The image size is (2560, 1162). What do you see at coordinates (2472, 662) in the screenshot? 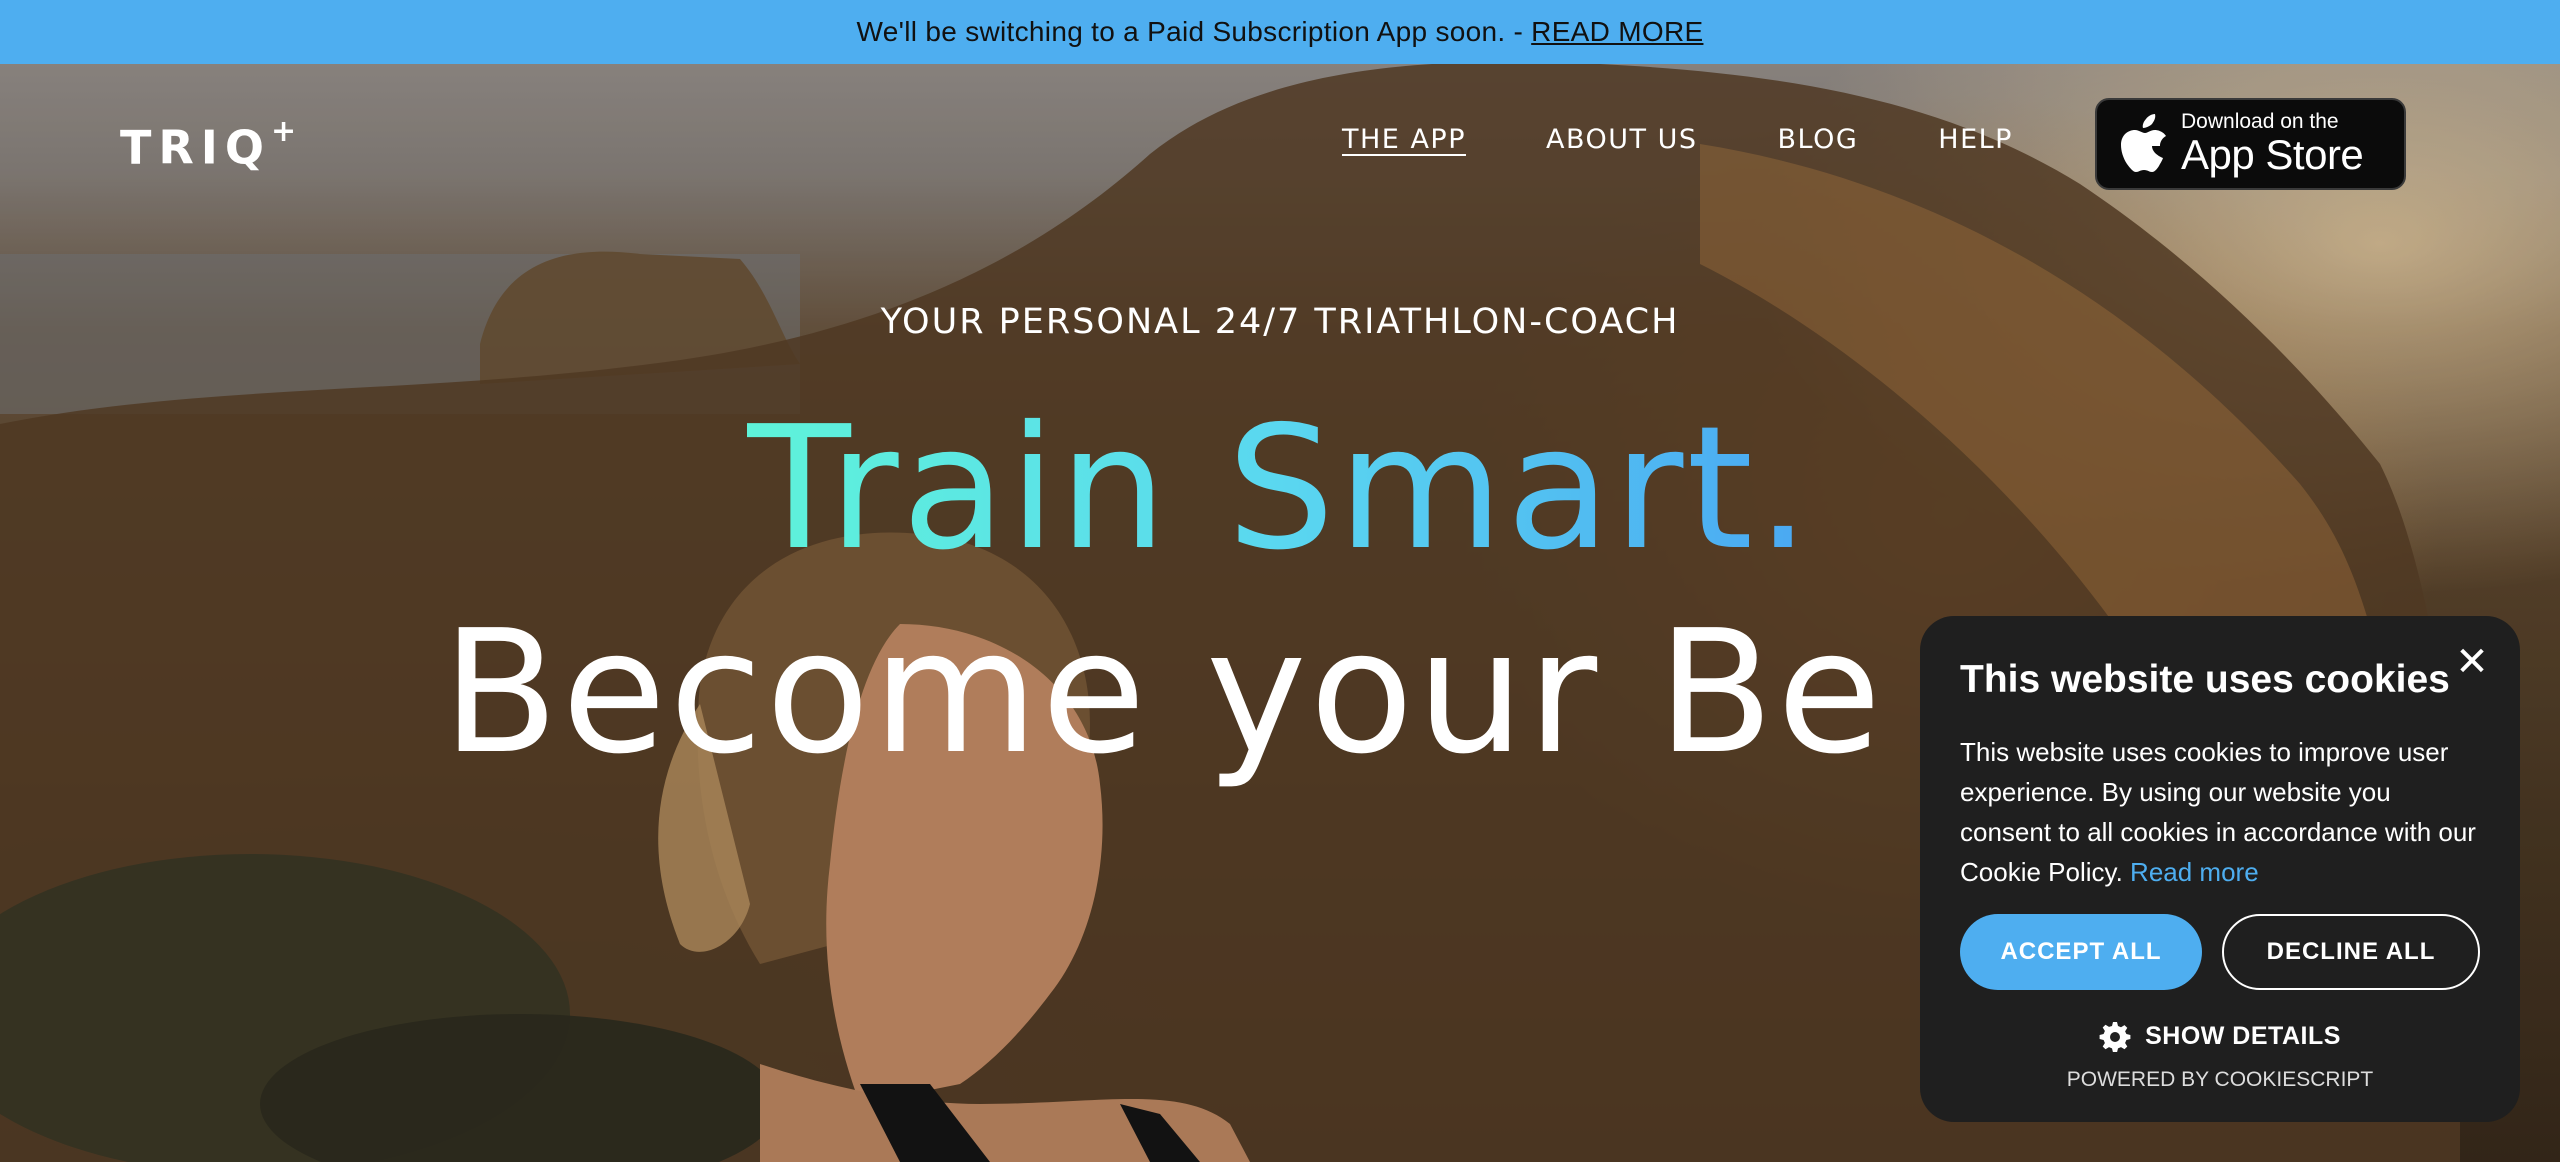
I see `close-icon: ✕` at bounding box center [2472, 662].